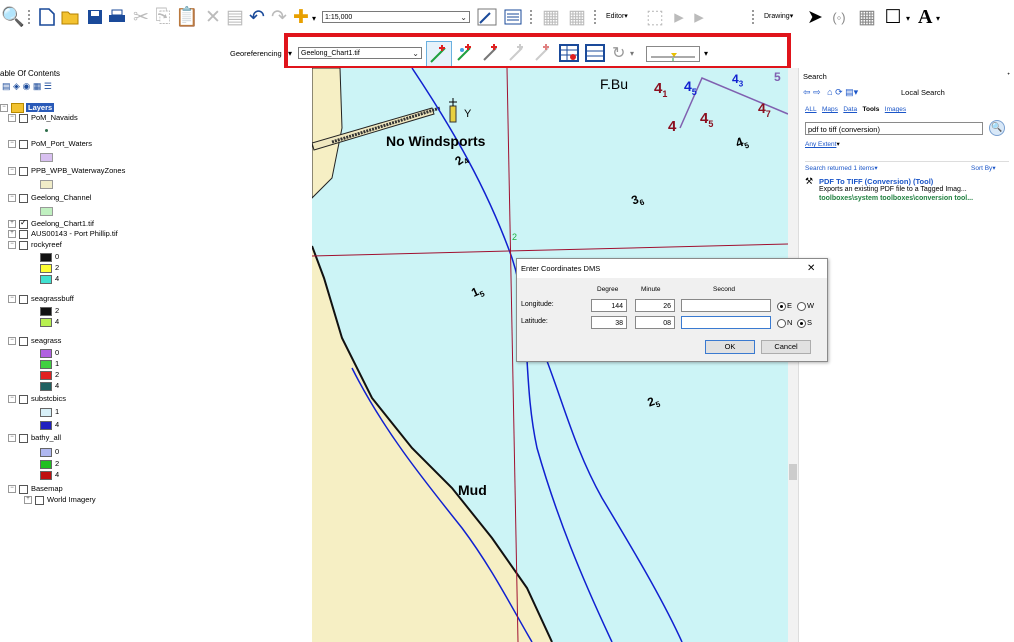 This screenshot has height=642, width=1014. I want to click on paste-special-icon: ▤, so click(235, 17).